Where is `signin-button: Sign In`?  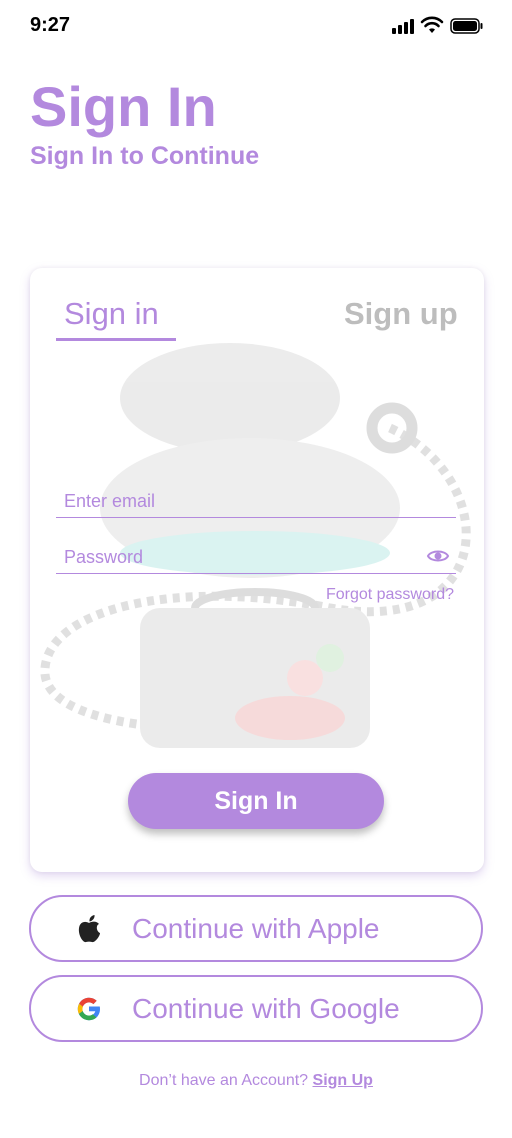 signin-button: Sign In is located at coordinates (256, 801).